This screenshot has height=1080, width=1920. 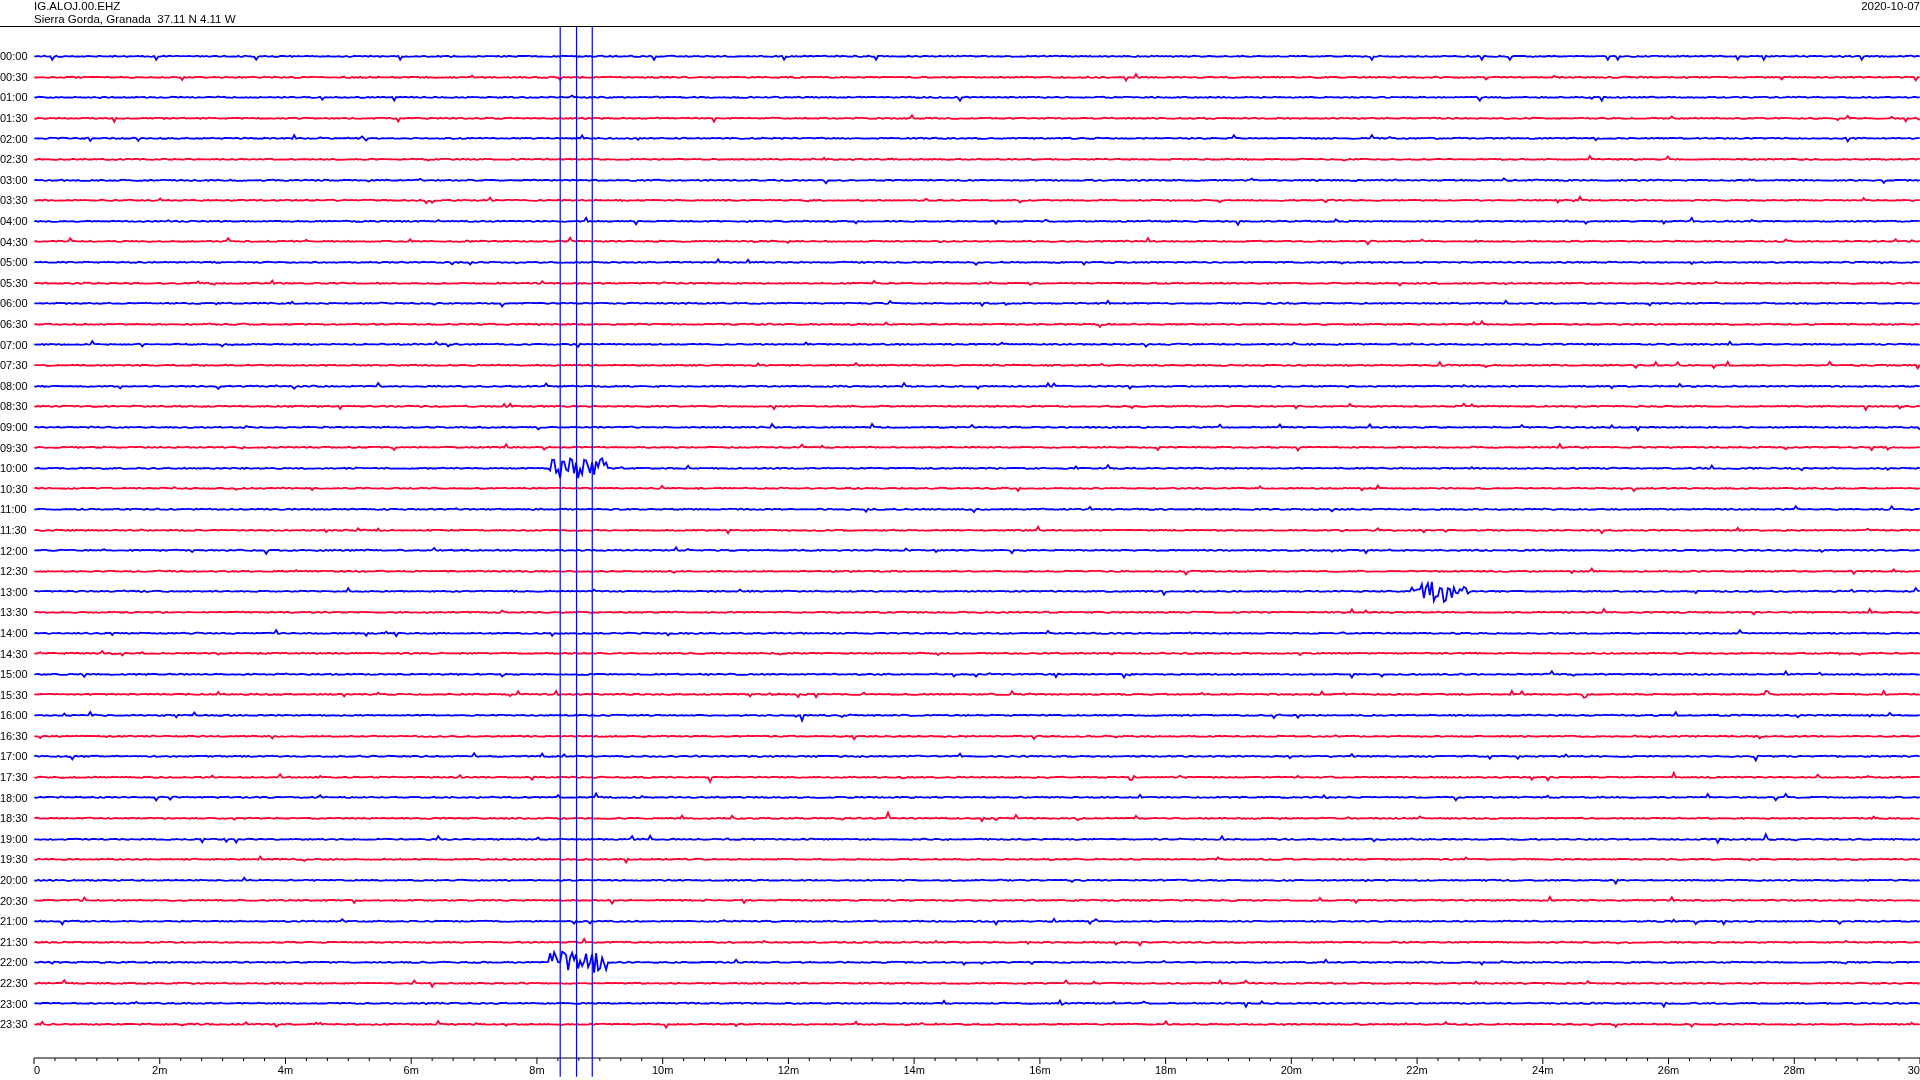 I want to click on axis-tick-label: 22m, so click(x=1417, y=1069).